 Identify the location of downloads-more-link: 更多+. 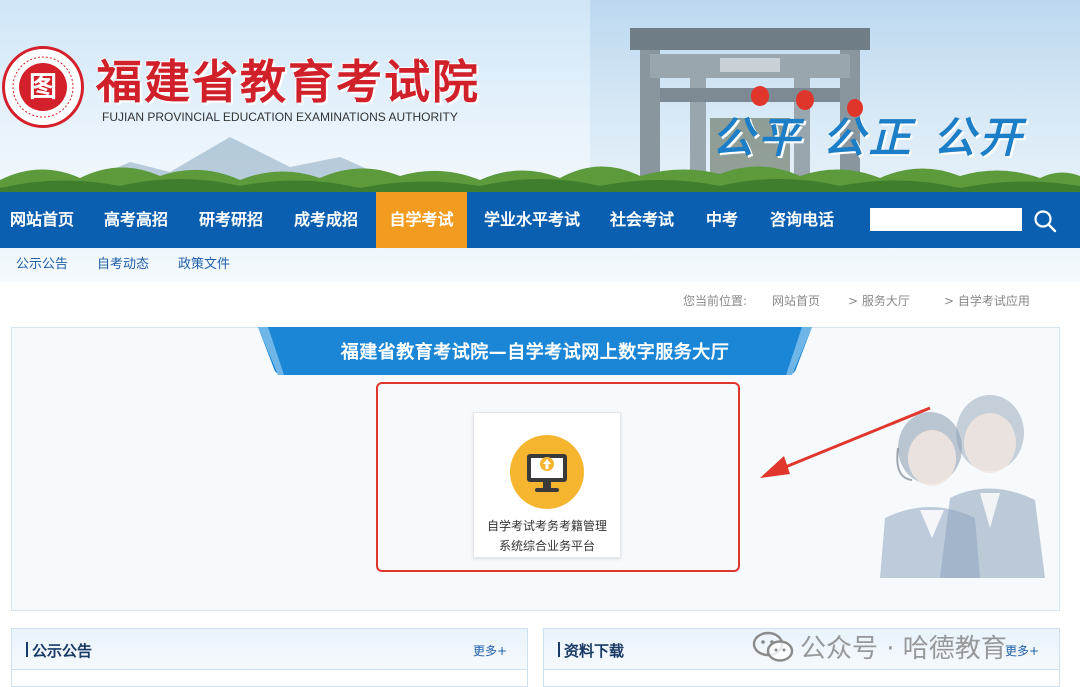
(1022, 650).